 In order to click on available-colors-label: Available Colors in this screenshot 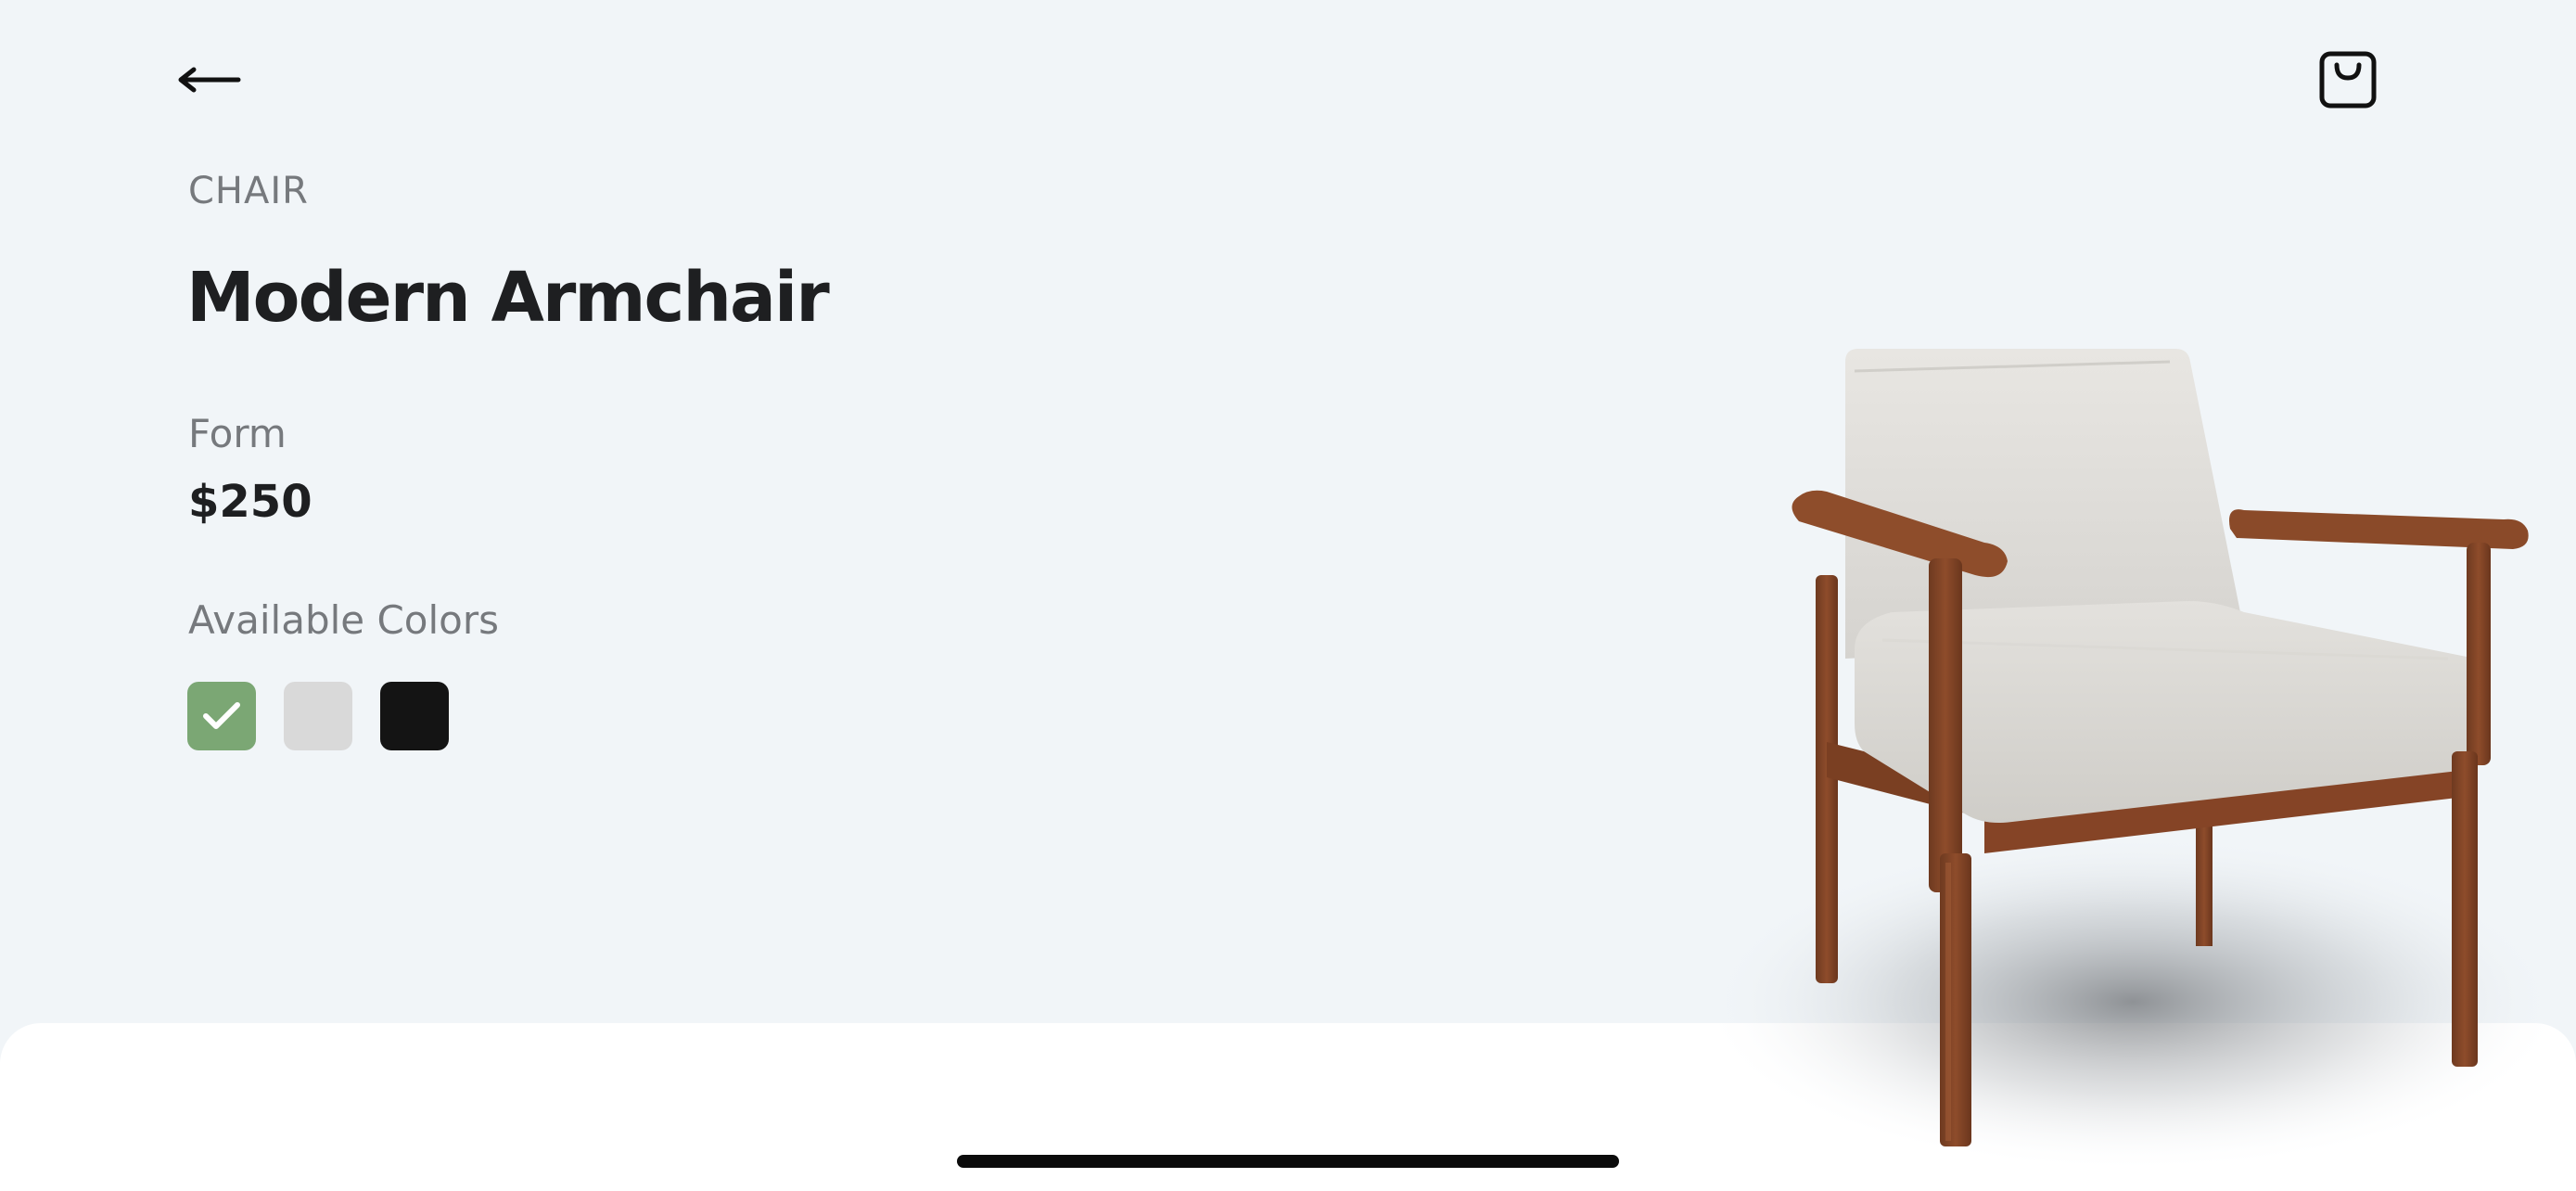, I will do `click(343, 620)`.